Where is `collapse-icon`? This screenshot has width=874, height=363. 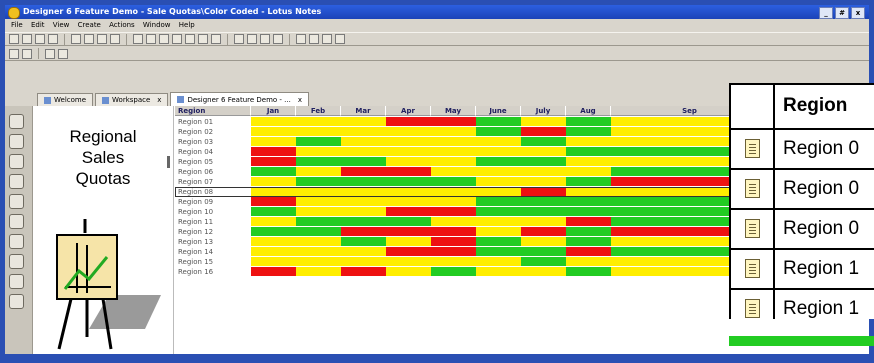 collapse-icon is located at coordinates (151, 39).